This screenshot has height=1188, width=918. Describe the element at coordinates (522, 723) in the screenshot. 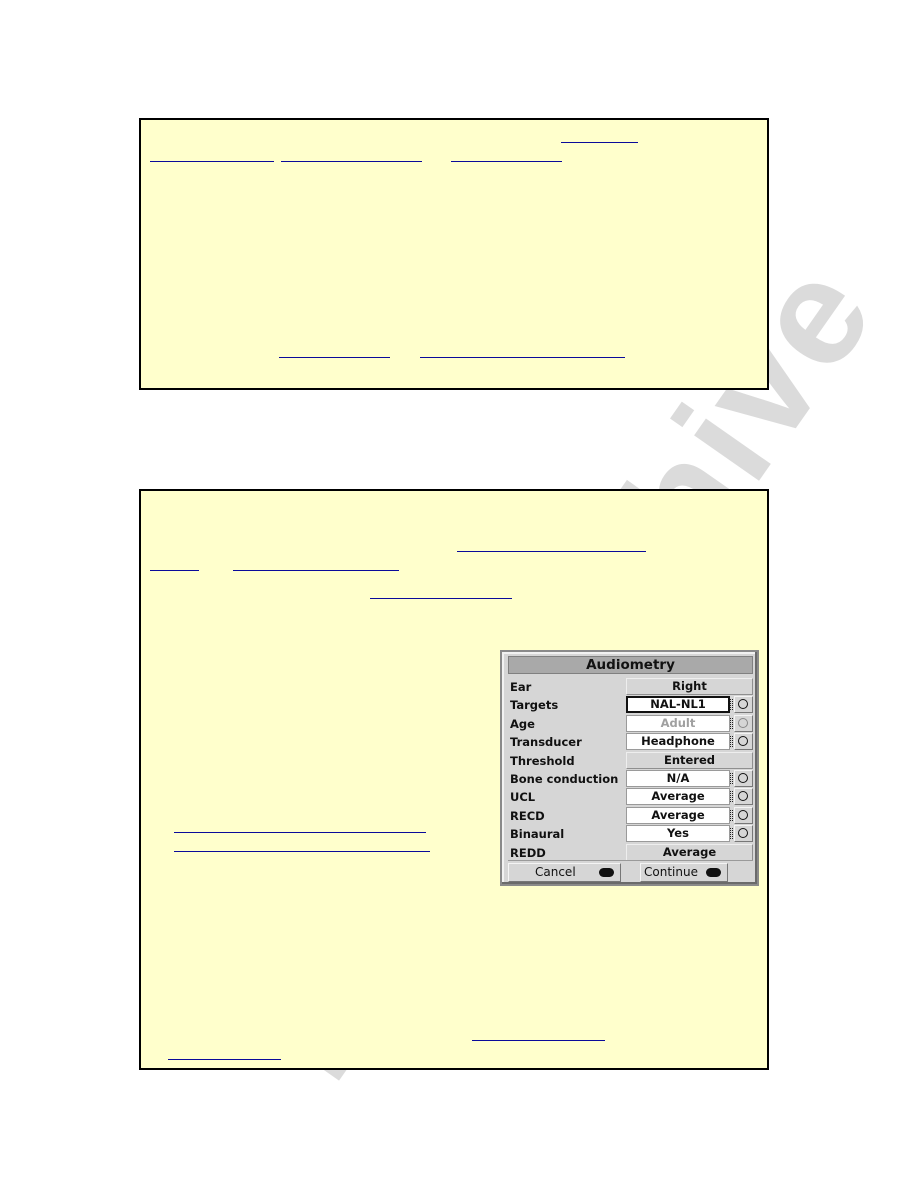

I see `setting-label: Age` at that location.